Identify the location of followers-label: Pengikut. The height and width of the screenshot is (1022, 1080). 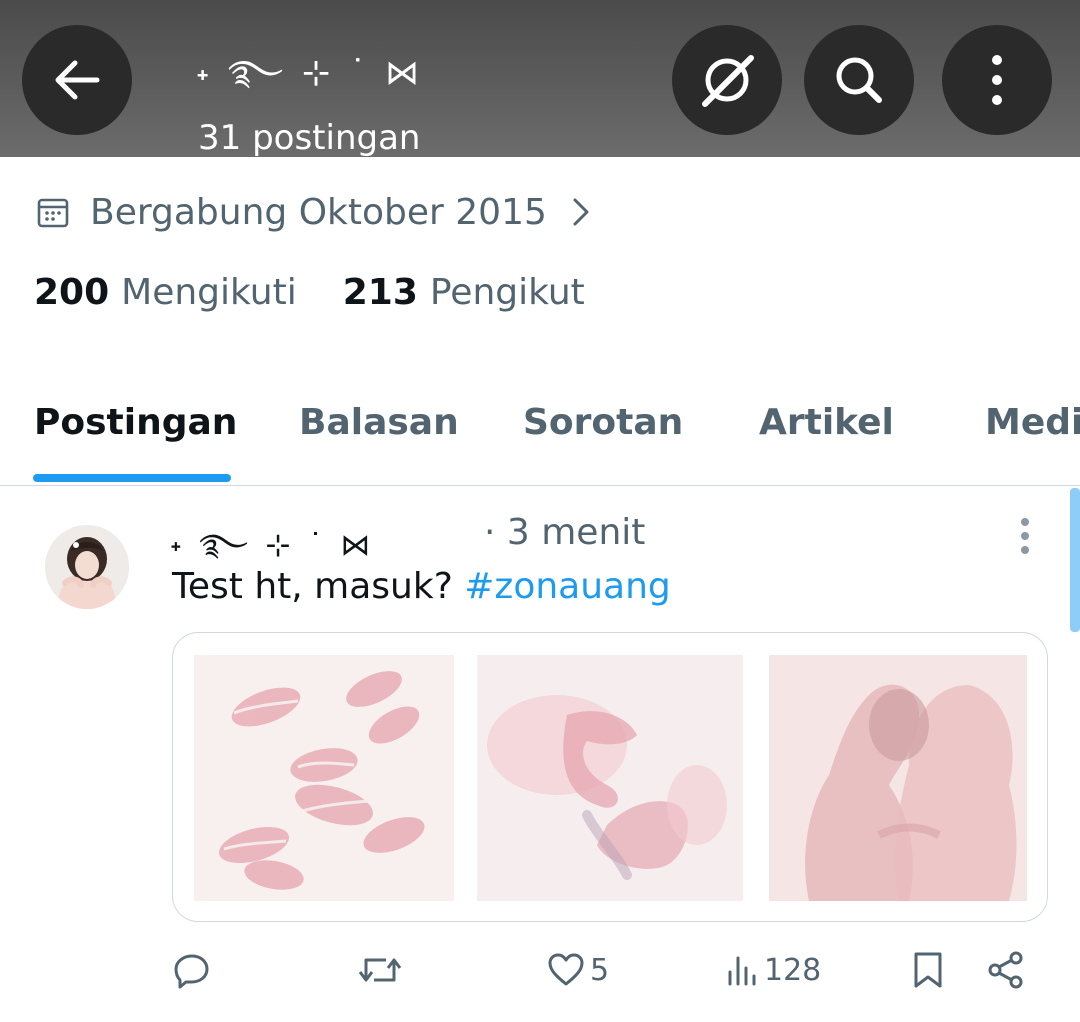
(507, 292).